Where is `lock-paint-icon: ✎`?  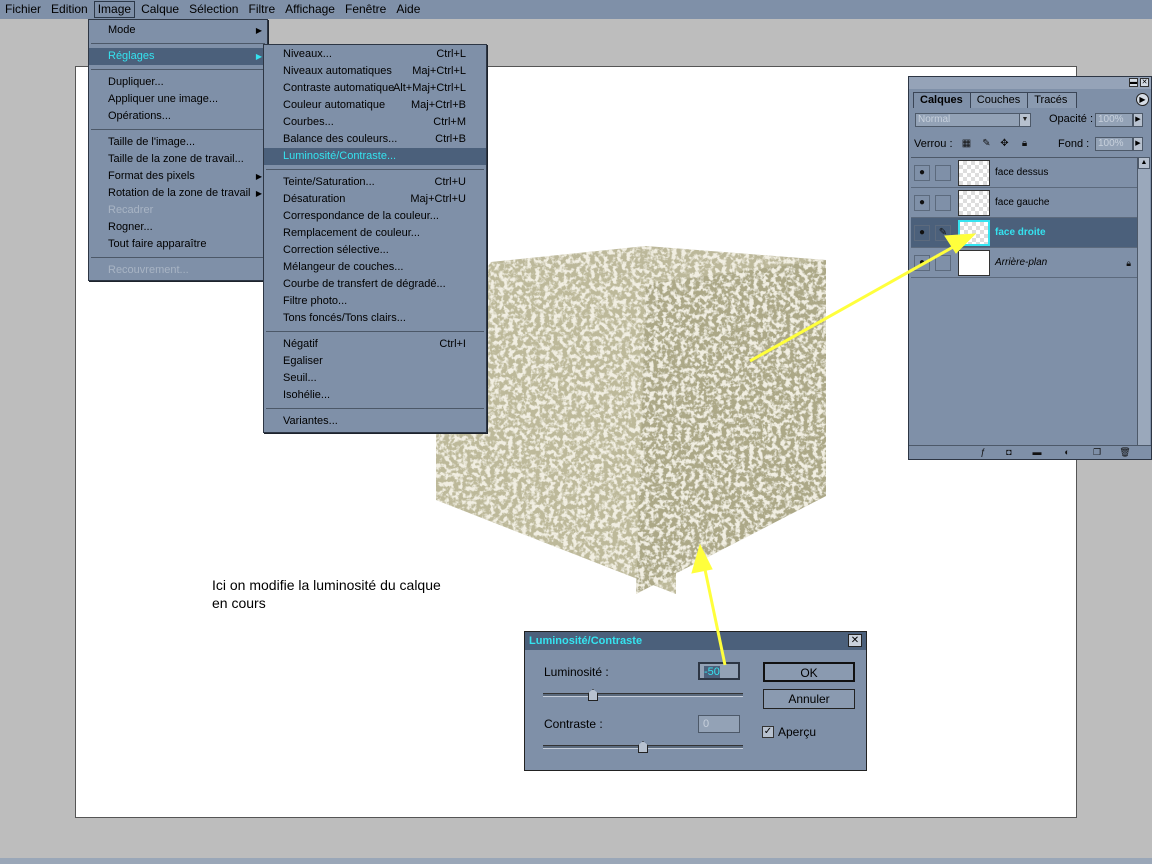 lock-paint-icon: ✎ is located at coordinates (986, 143).